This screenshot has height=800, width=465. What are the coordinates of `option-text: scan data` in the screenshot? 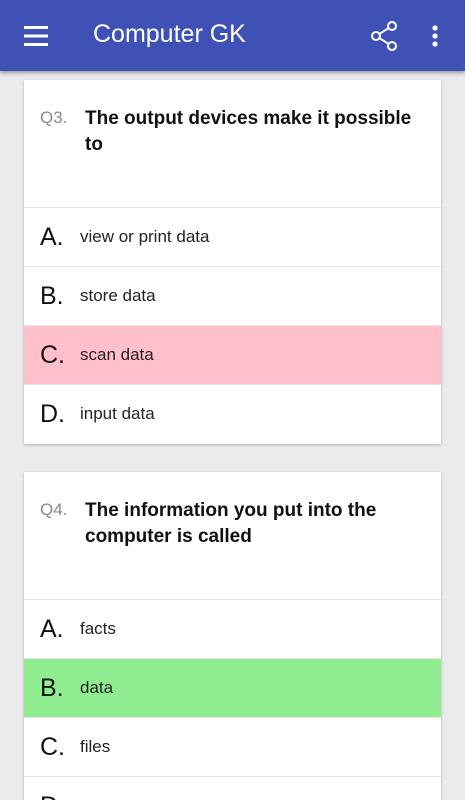 It's located at (117, 354).